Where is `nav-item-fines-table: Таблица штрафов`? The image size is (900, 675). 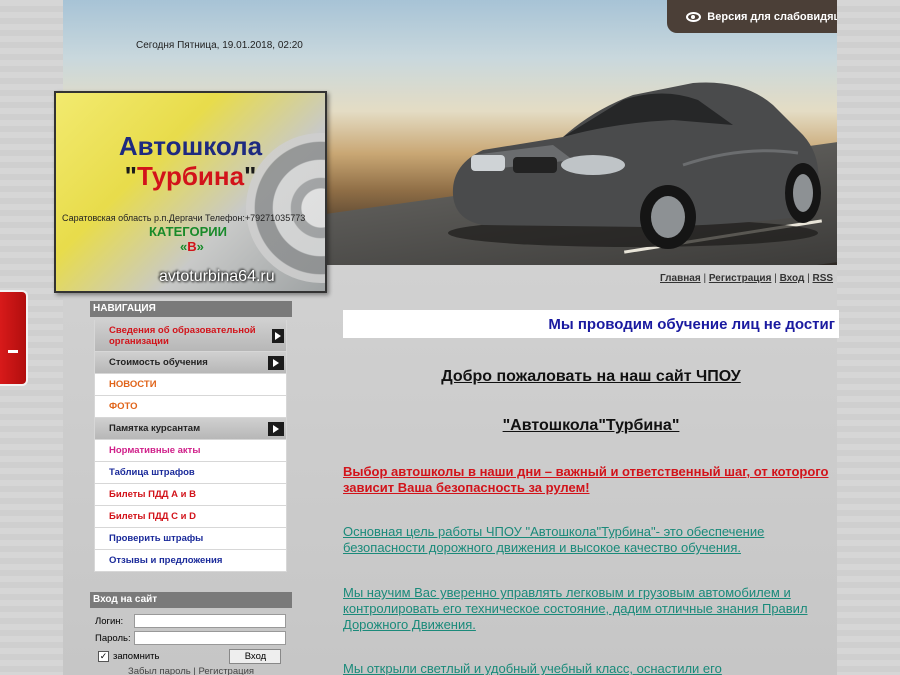
nav-item-fines-table: Таблица штрафов is located at coordinates (190, 473).